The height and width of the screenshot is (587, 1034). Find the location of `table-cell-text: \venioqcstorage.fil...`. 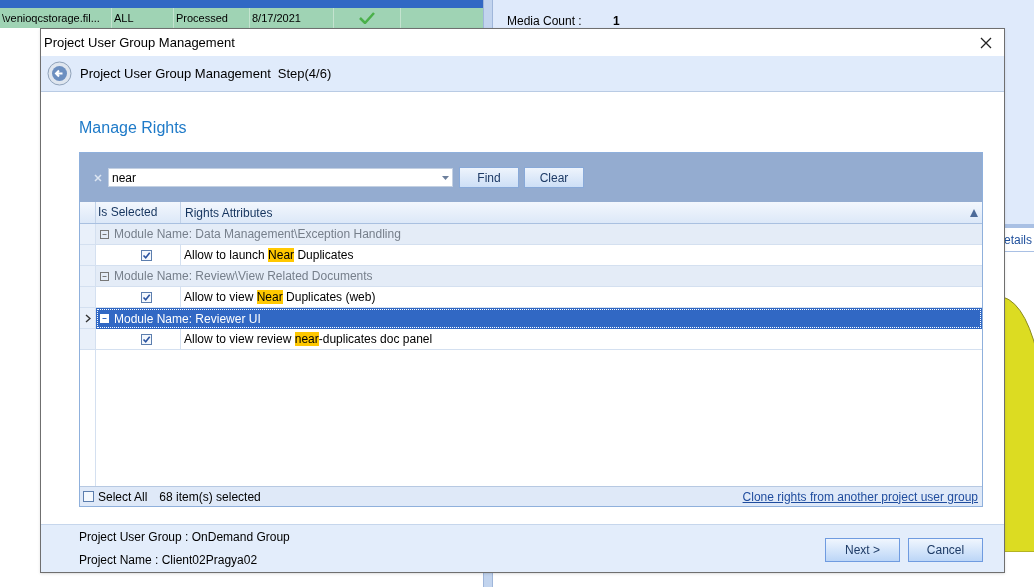

table-cell-text: \venioqcstorage.fil... is located at coordinates (51, 18).